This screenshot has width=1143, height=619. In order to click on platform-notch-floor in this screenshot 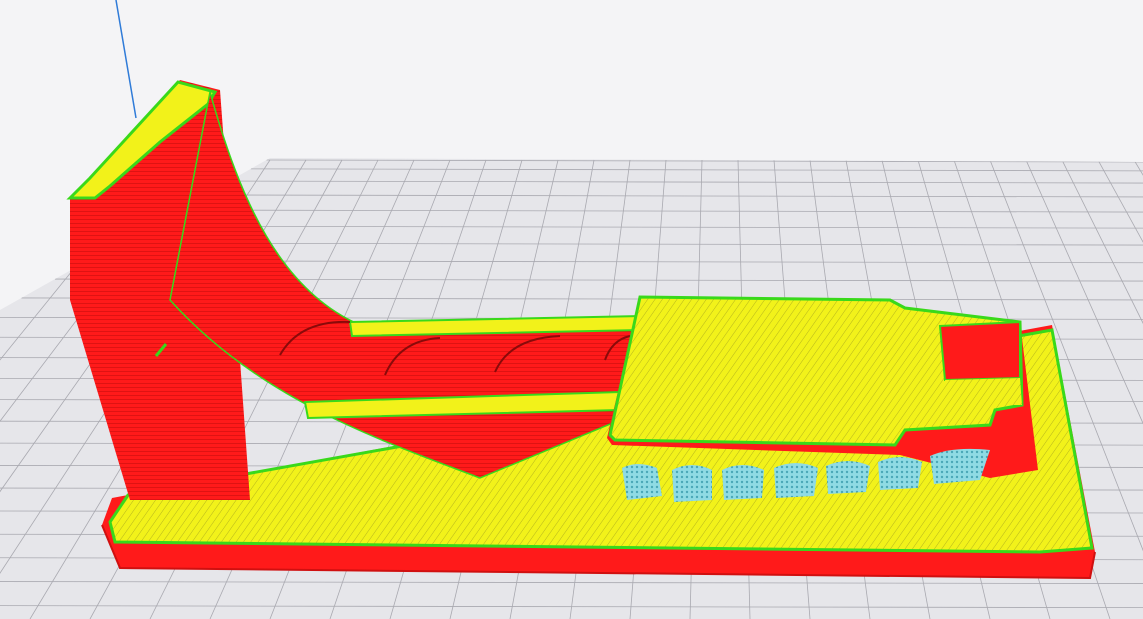, I will do `click(983, 391)`.